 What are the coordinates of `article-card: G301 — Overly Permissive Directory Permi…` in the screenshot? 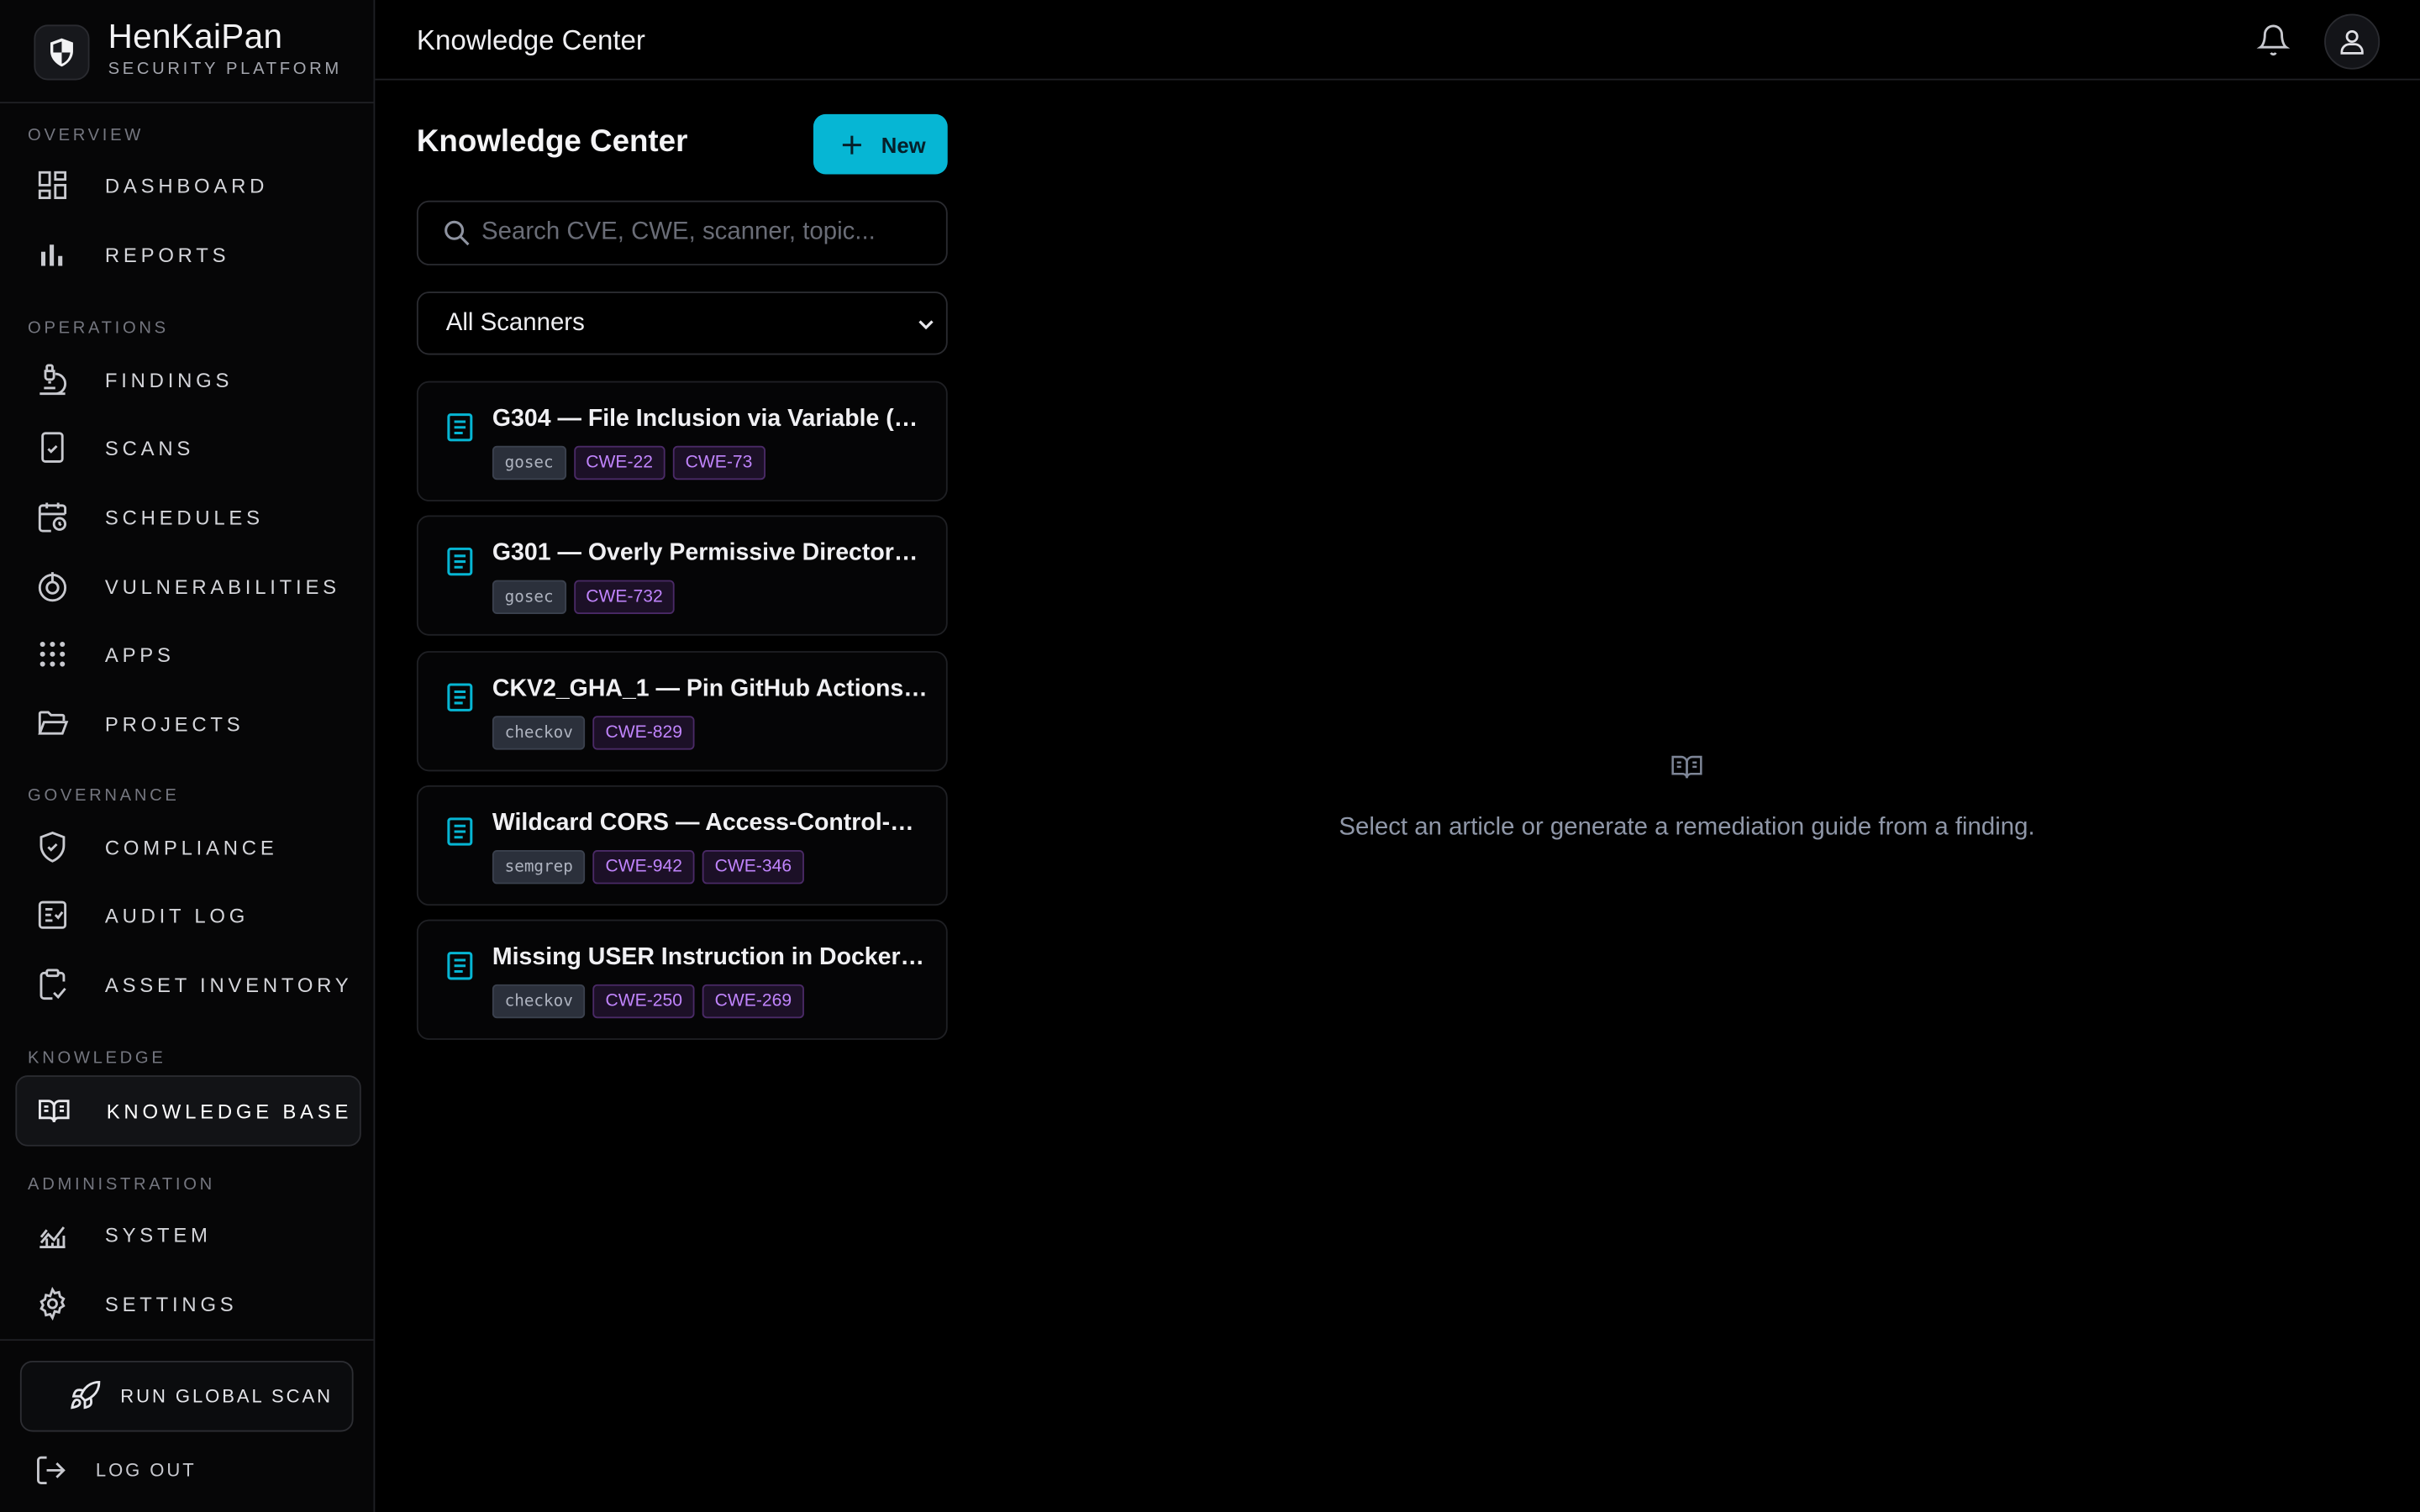 It's located at (682, 575).